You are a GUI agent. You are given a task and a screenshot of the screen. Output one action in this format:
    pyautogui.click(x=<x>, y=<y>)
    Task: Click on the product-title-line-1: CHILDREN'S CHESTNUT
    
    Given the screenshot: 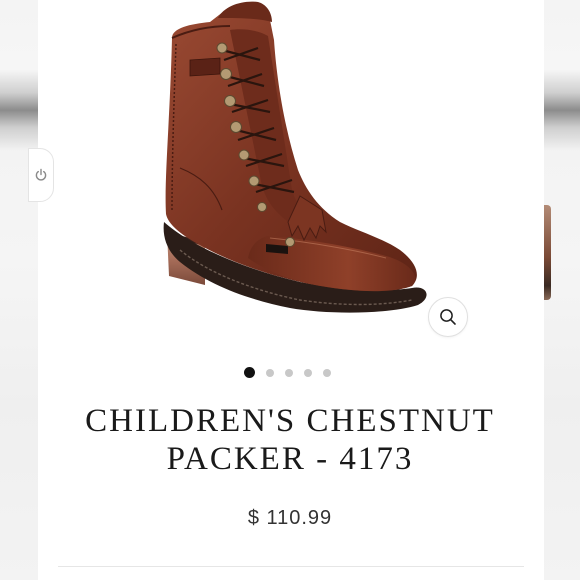 What is the action you would take?
    pyautogui.click(x=290, y=421)
    